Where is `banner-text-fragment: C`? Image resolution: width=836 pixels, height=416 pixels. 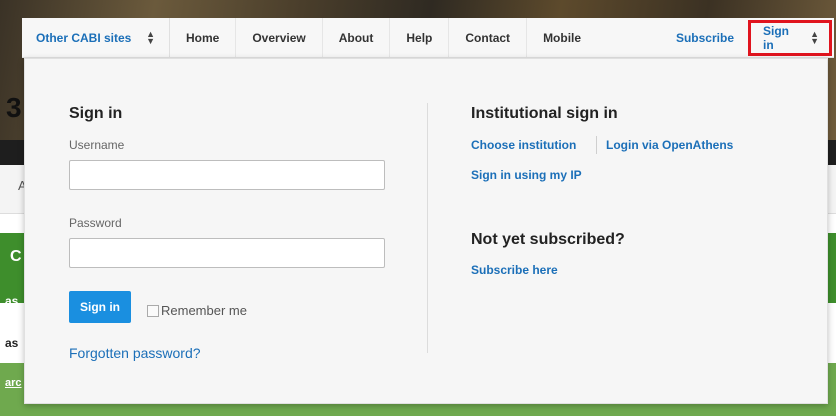
banner-text-fragment: C is located at coordinates (16, 256).